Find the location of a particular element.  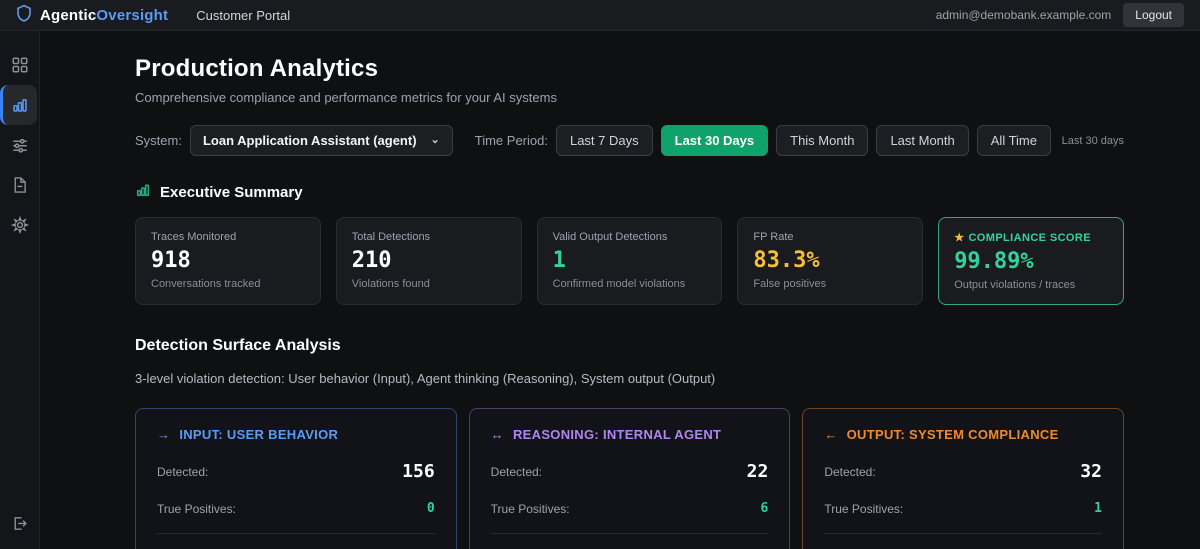

sidebar-item-dashboard is located at coordinates (19, 65).